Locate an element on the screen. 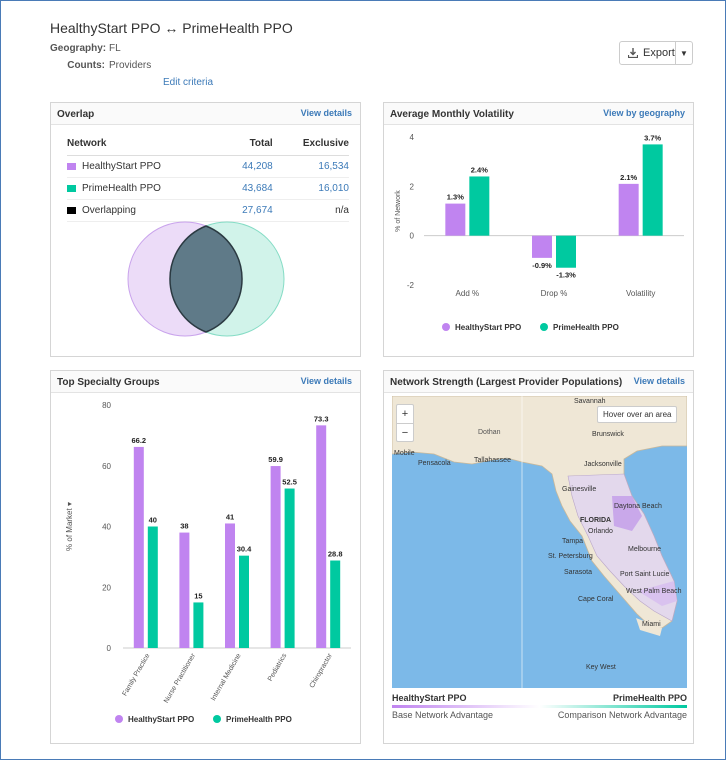 The height and width of the screenshot is (760, 726). counts-criterion: Counts: Providers is located at coordinates (100, 65).